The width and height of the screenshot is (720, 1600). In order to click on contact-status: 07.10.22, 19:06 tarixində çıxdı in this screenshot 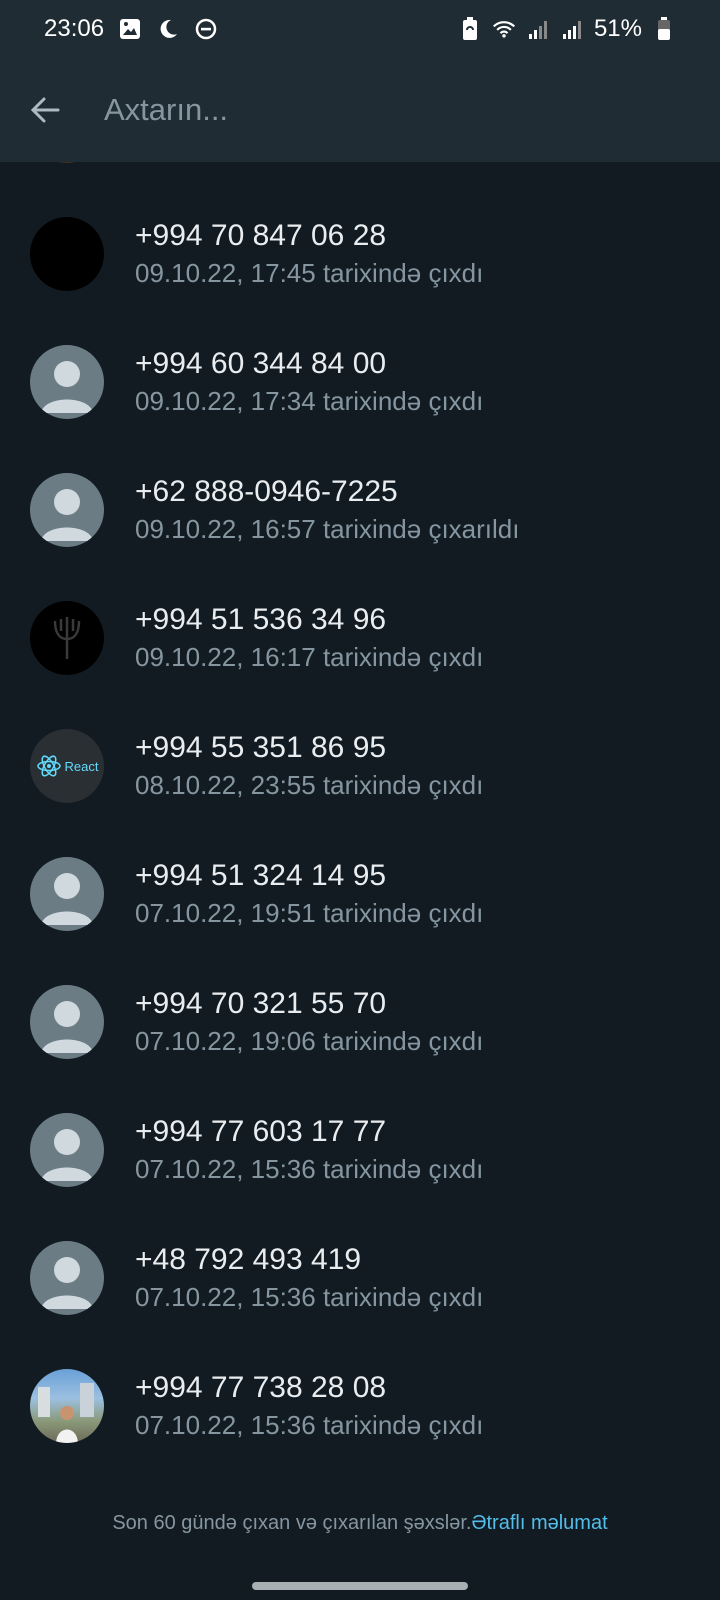, I will do `click(309, 1041)`.